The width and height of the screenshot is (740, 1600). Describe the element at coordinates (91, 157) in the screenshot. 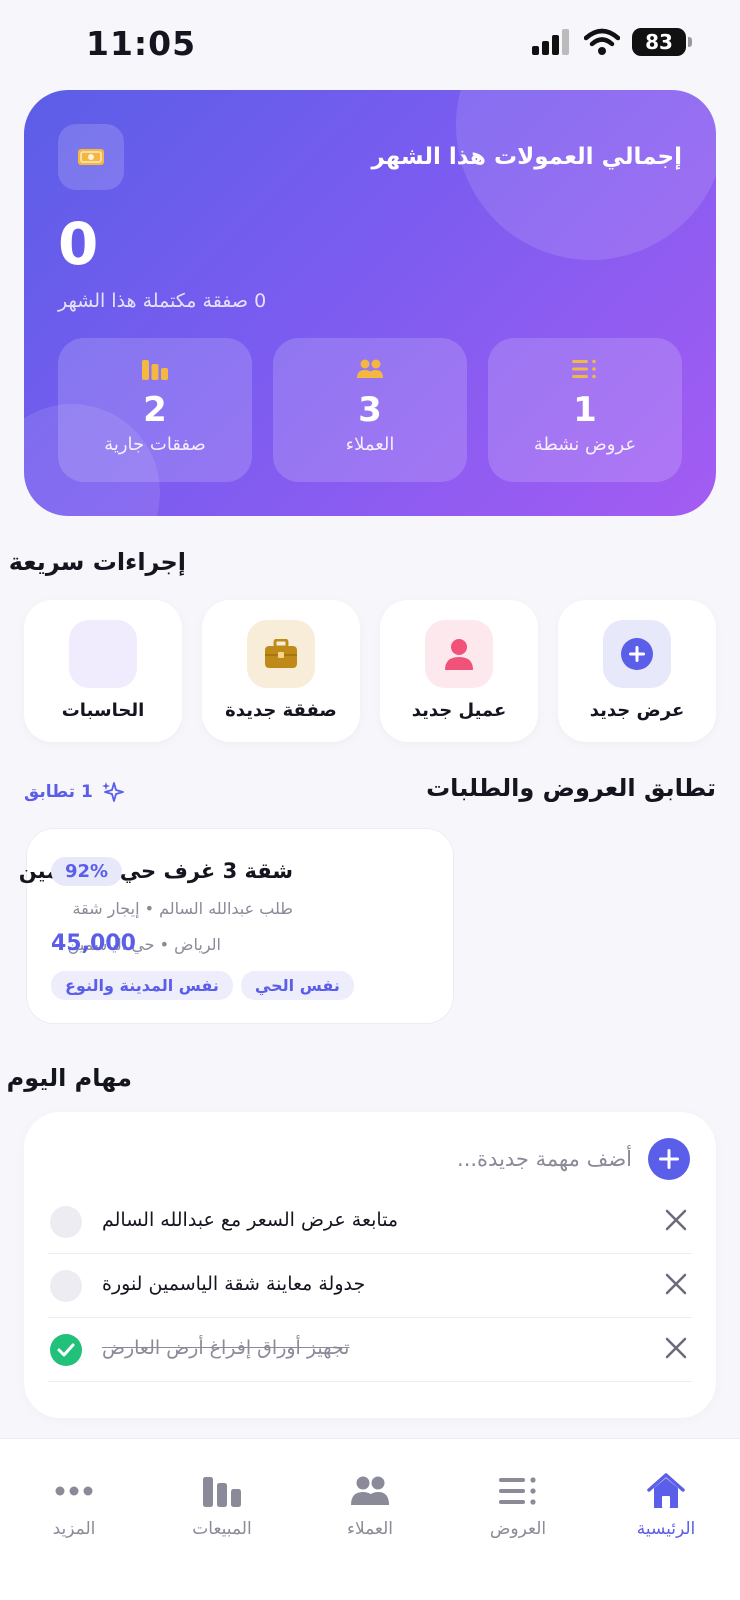

I see `banknote-icon` at that location.